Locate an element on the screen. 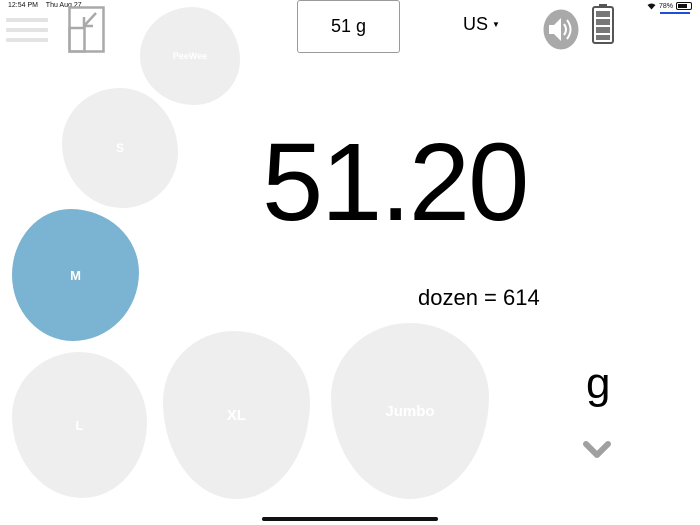 The width and height of the screenshot is (700, 525). caret-down-icon: ▼ is located at coordinates (496, 24).